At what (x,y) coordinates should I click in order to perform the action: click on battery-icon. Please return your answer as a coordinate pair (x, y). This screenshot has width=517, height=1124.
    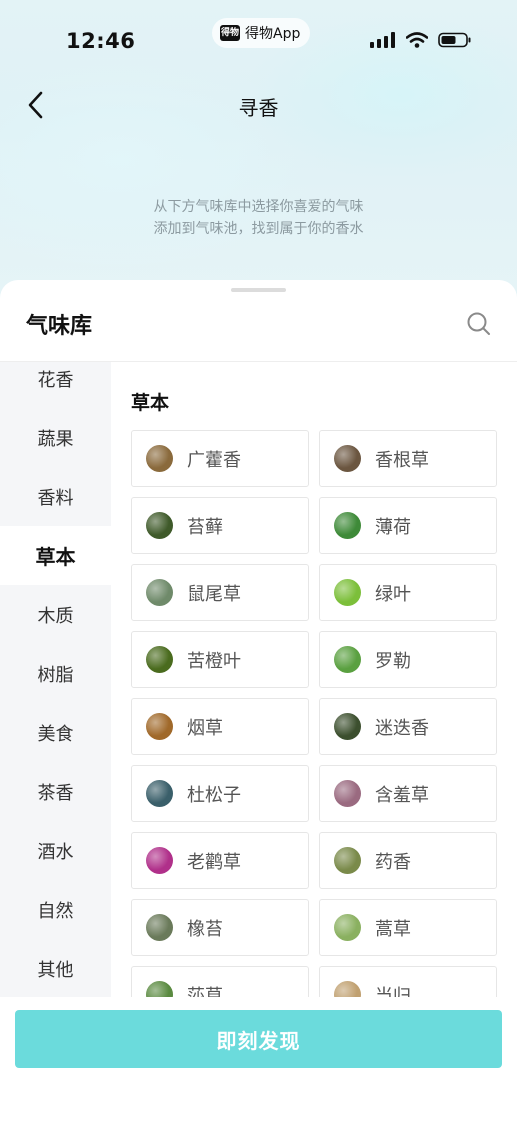
    Looking at the image, I should click on (454, 40).